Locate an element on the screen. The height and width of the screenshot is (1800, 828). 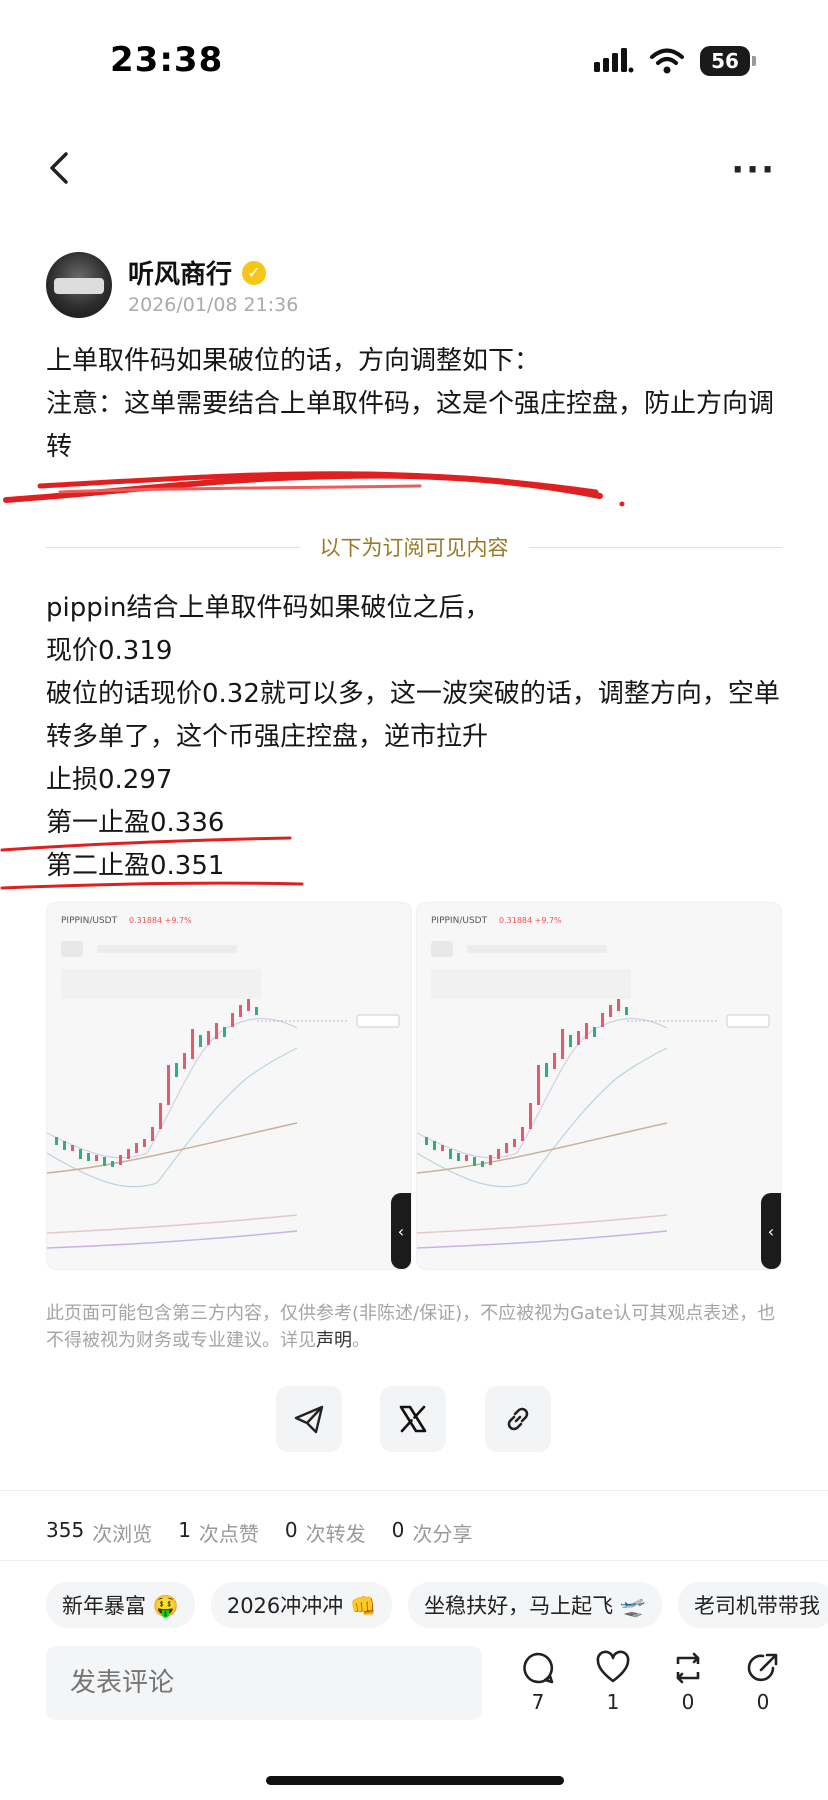
status-icons: 56 is located at coordinates (675, 61).